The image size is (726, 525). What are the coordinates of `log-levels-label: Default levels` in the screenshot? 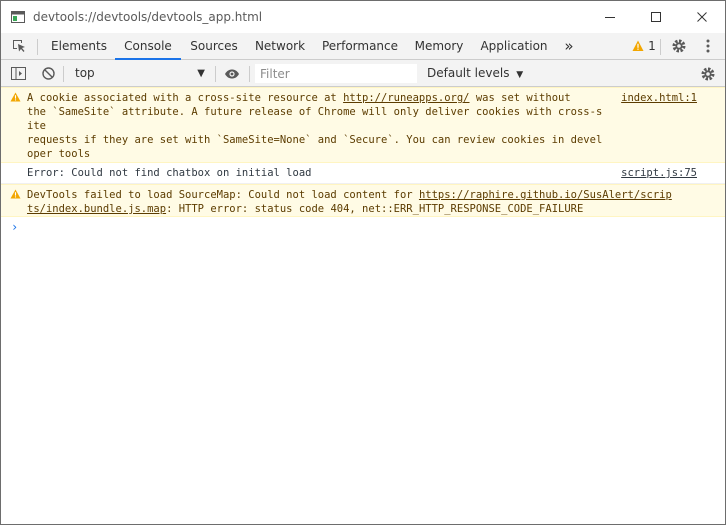 It's located at (468, 73).